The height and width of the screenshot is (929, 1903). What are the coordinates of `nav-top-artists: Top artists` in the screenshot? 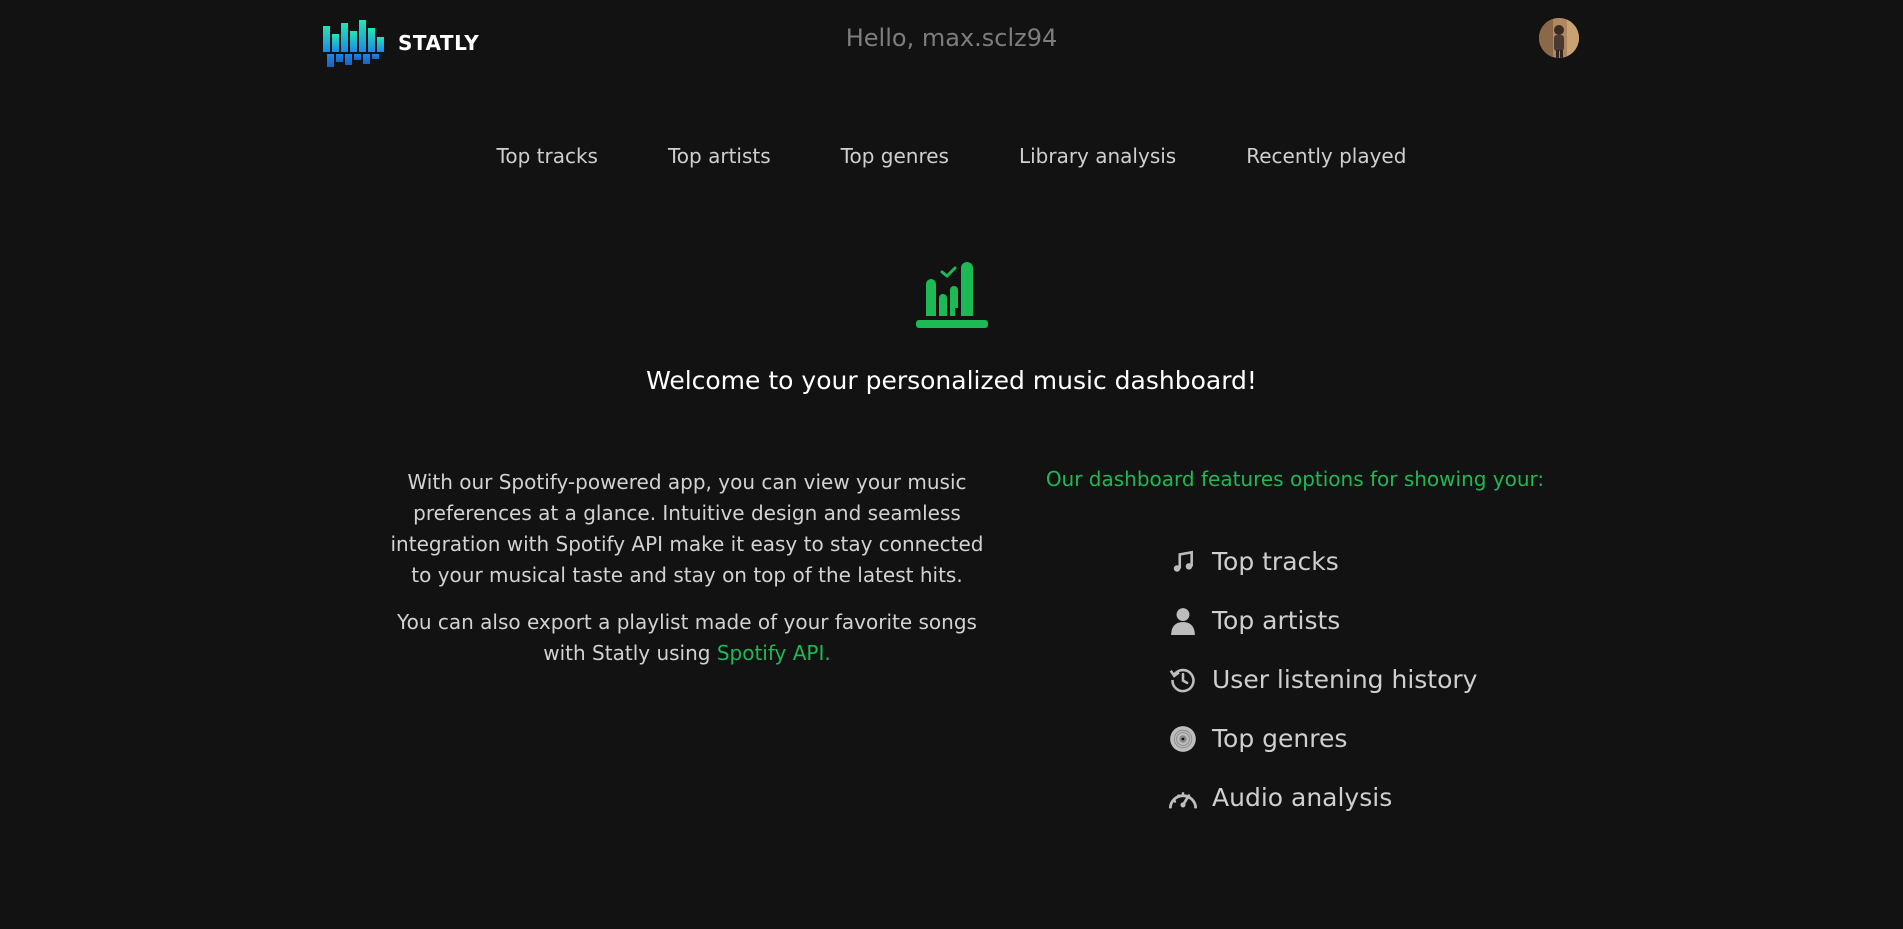 It's located at (719, 156).